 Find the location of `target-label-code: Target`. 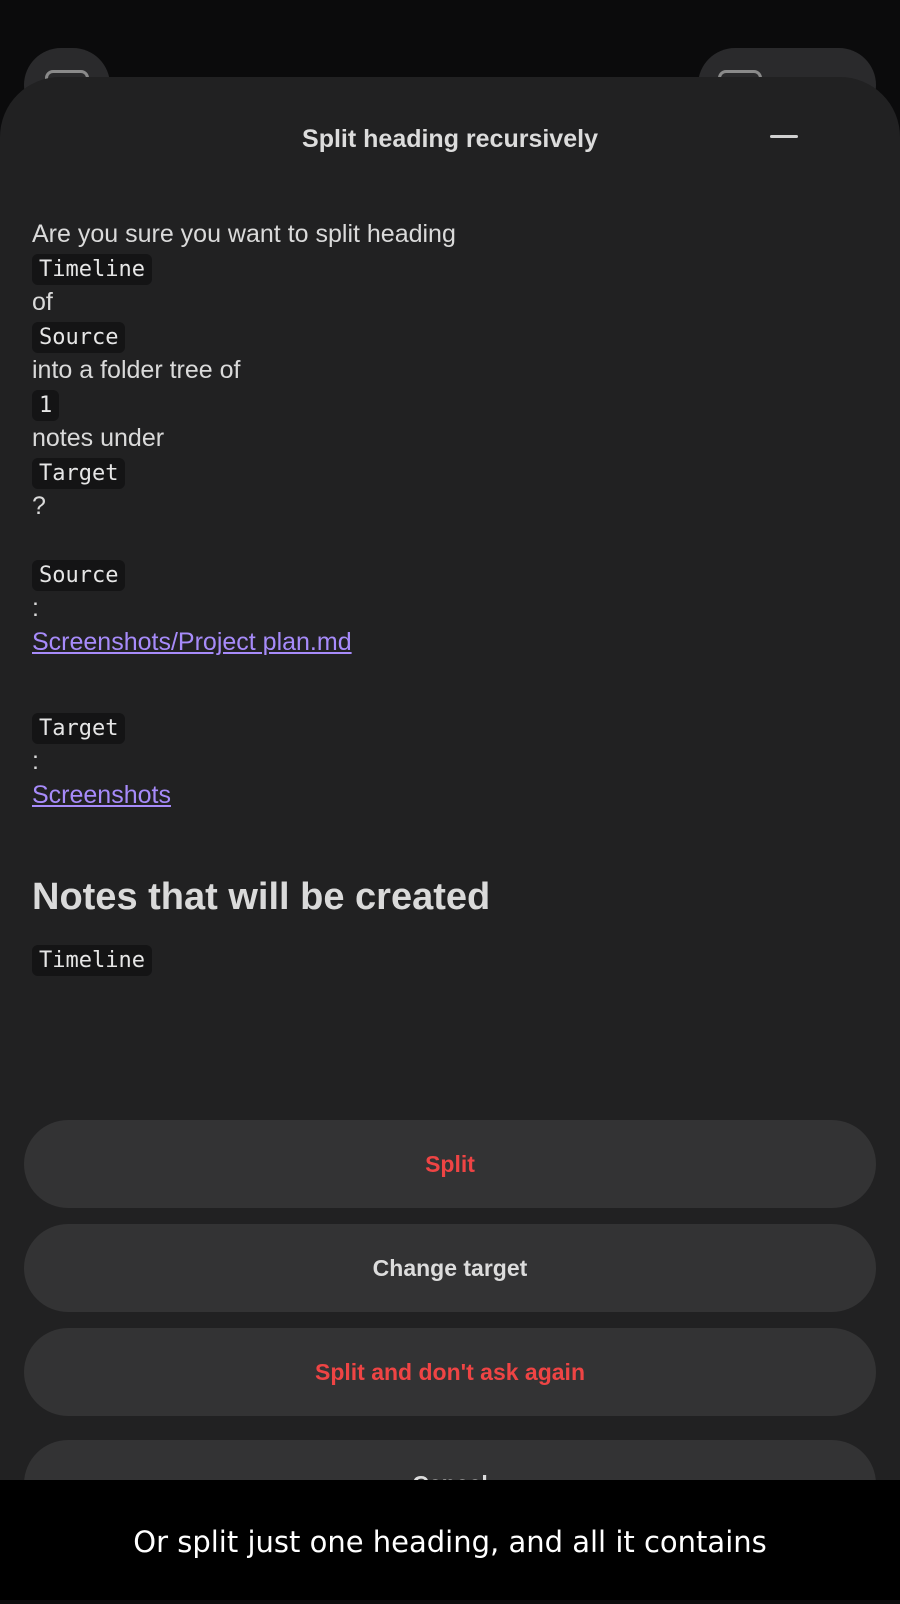

target-label-code: Target is located at coordinates (79, 728).